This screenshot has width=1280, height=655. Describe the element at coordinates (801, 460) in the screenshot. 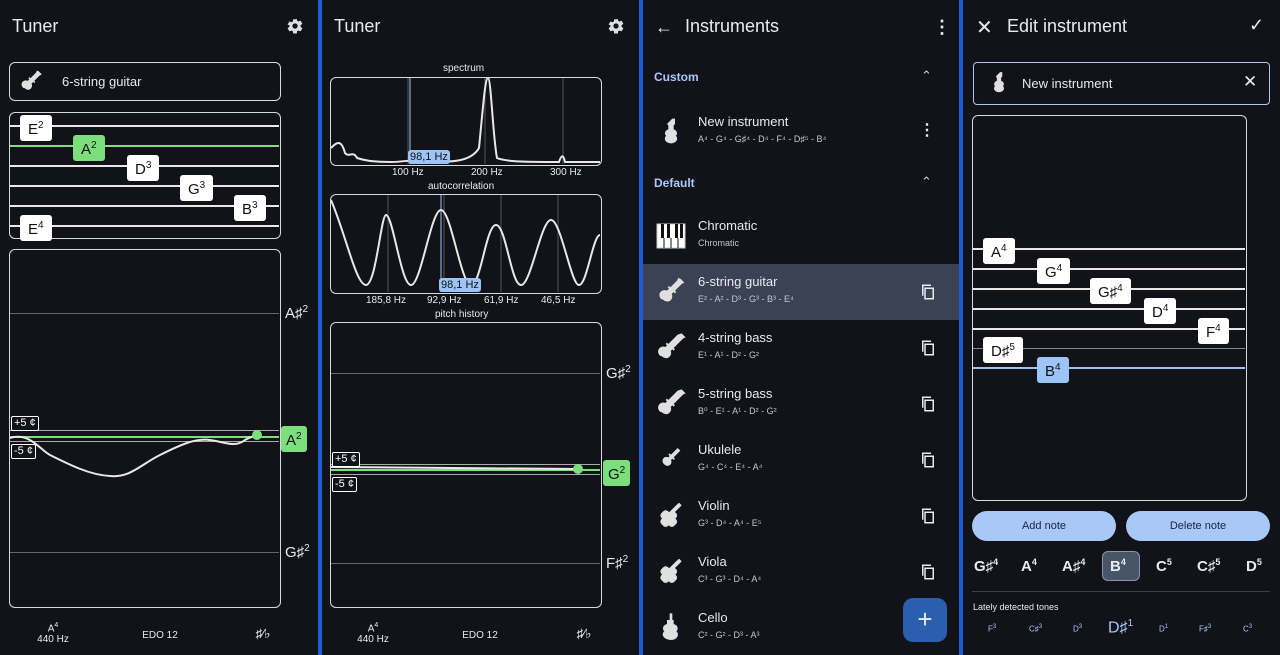

I see `instrument-row-ukulele: Ukulele G⁴ - C⁴ - E⁴ - A⁴` at that location.